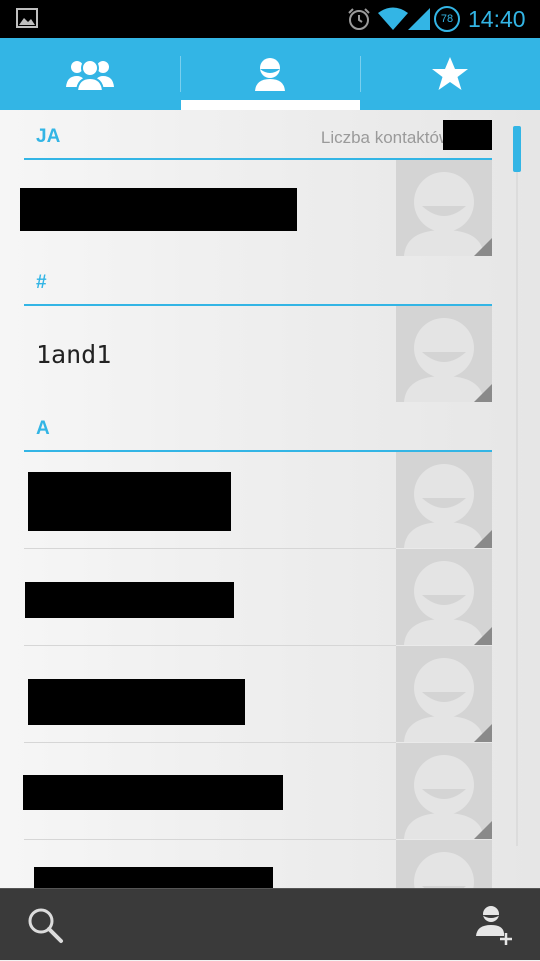  I want to click on tab-favorites, so click(450, 74).